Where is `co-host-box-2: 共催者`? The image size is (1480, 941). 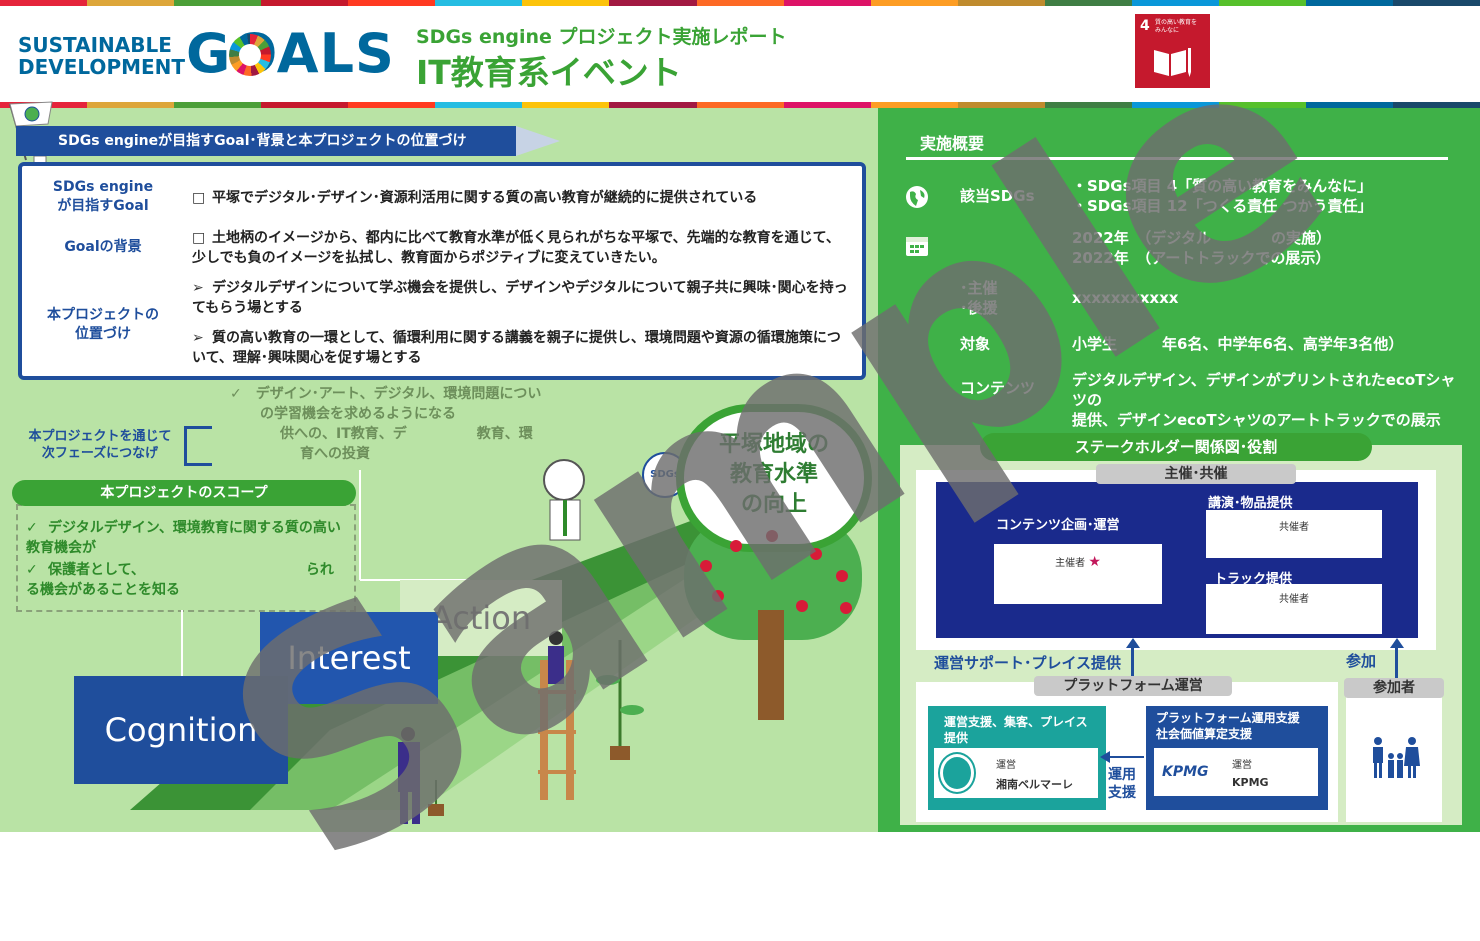
co-host-box-2: 共催者 is located at coordinates (1294, 609).